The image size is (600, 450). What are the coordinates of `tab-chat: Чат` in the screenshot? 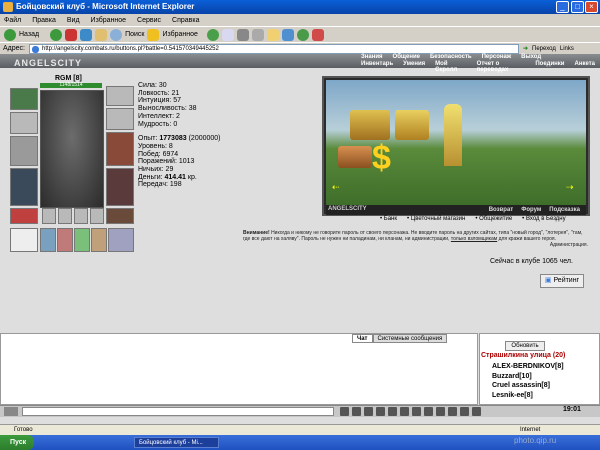 It's located at (362, 338).